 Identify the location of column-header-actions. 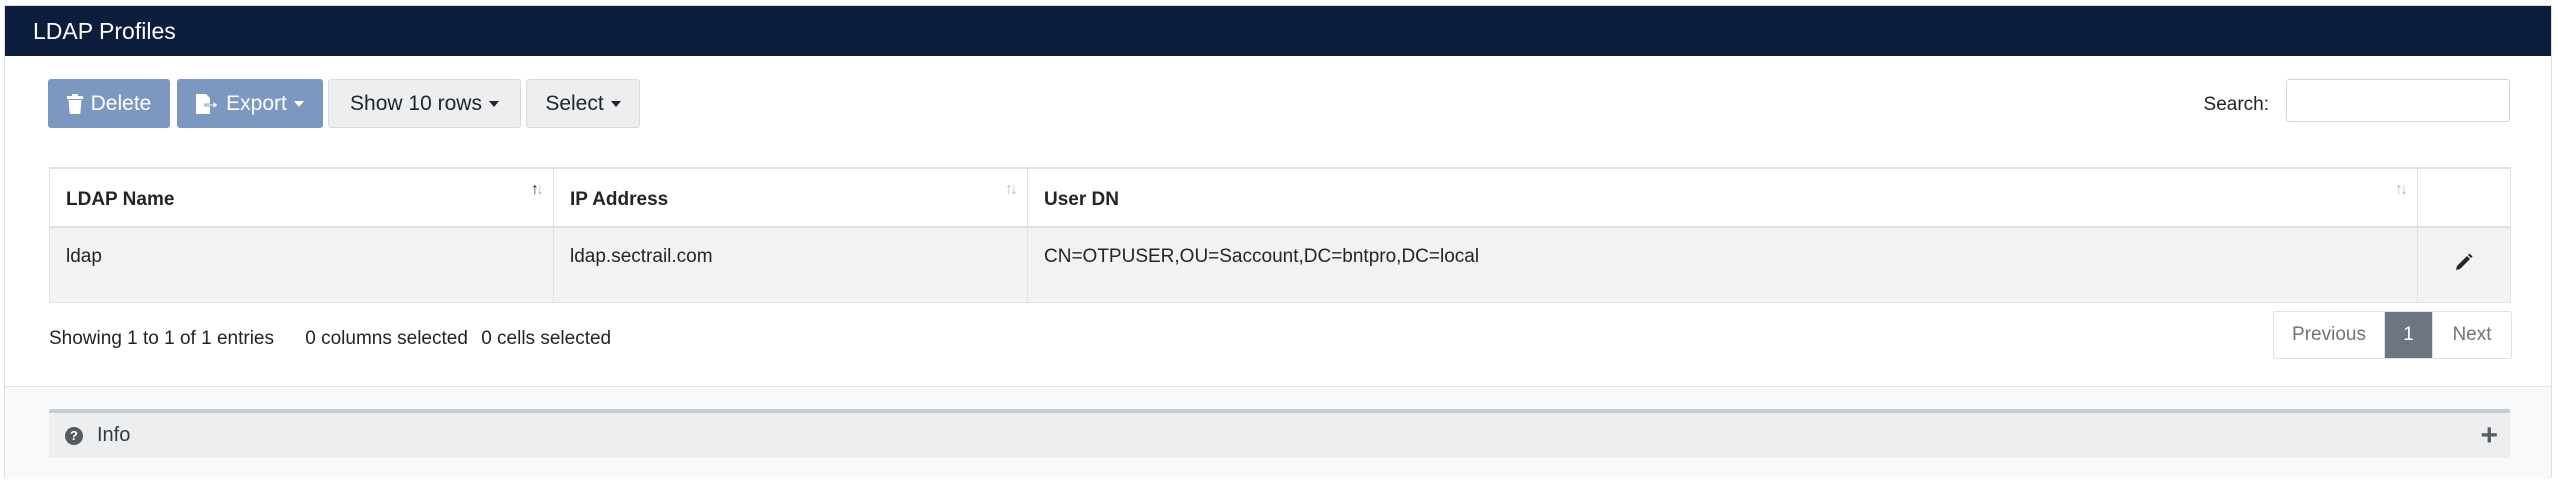
(2464, 197).